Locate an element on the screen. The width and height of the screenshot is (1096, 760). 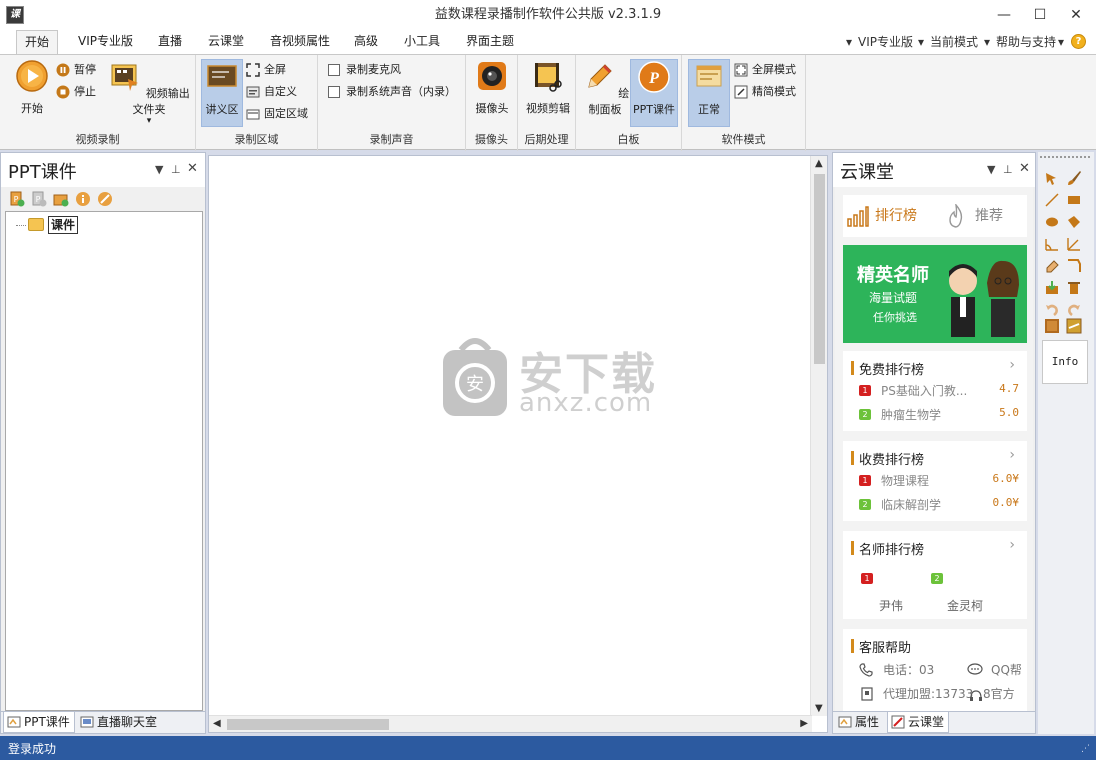
lecture-area-button: 讲义区 is located at coordinates (222, 93).